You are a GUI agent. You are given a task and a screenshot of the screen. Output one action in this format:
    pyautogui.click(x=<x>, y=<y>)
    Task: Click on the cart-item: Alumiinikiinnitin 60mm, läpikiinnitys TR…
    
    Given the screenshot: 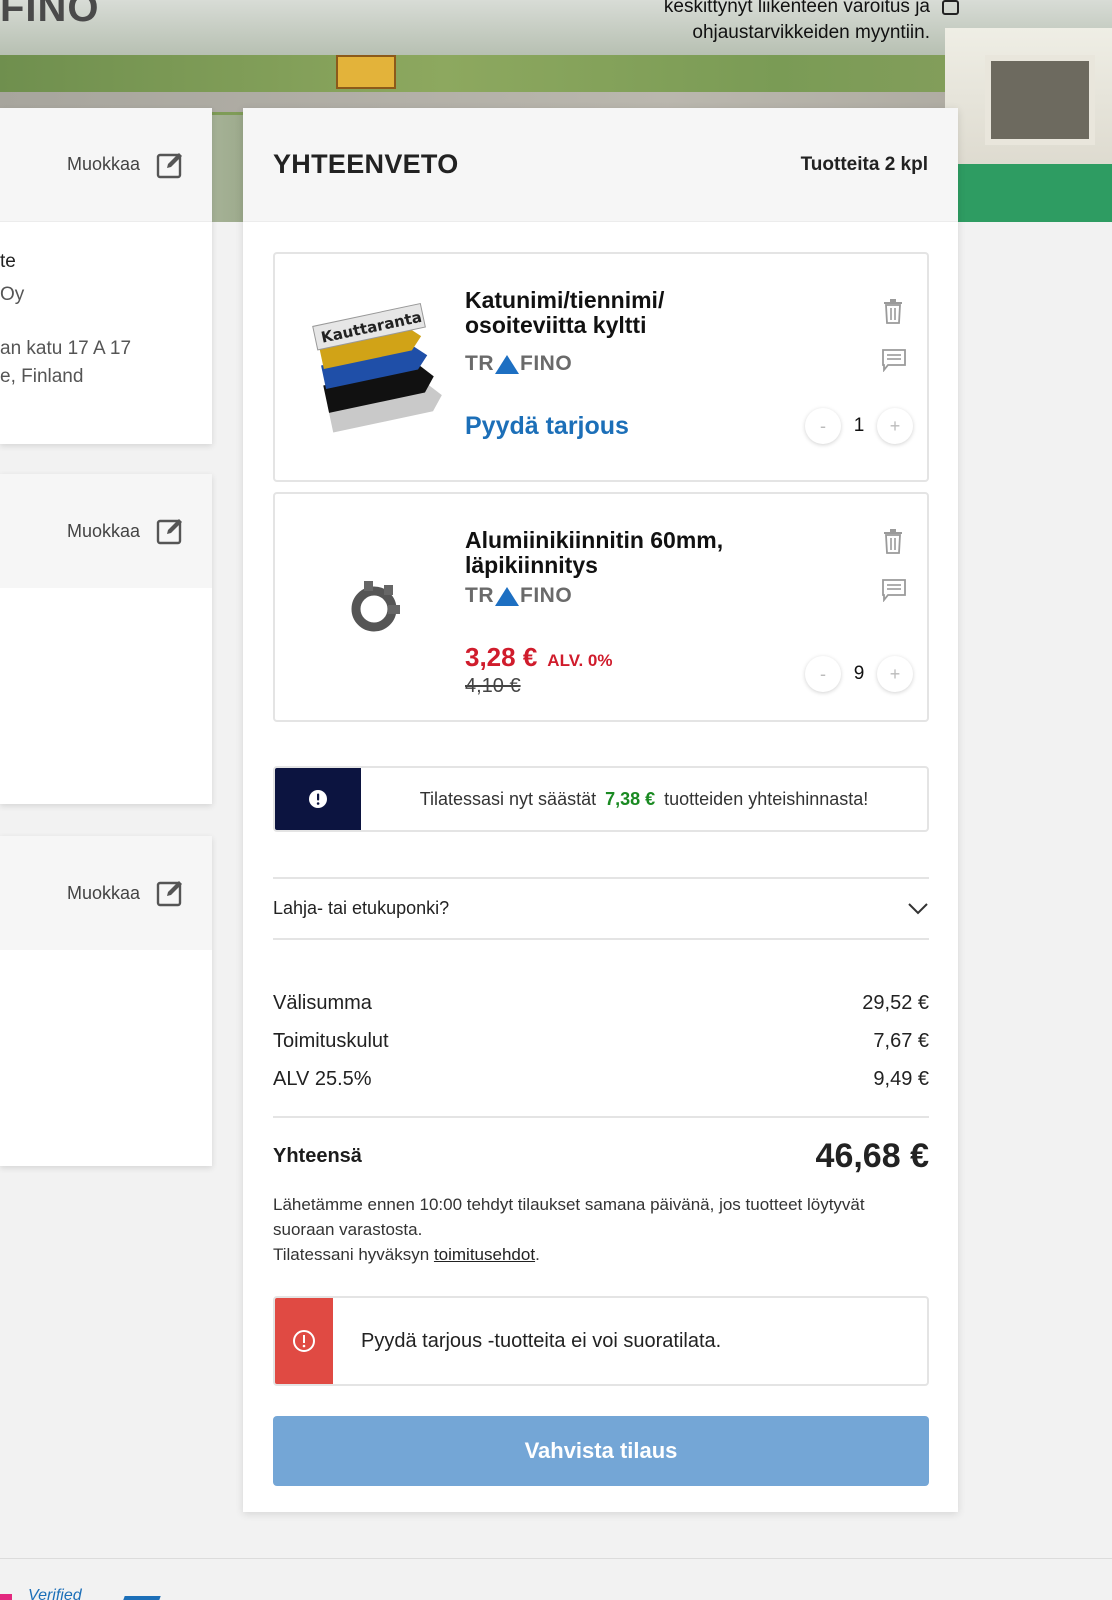 What is the action you would take?
    pyautogui.click(x=601, y=607)
    